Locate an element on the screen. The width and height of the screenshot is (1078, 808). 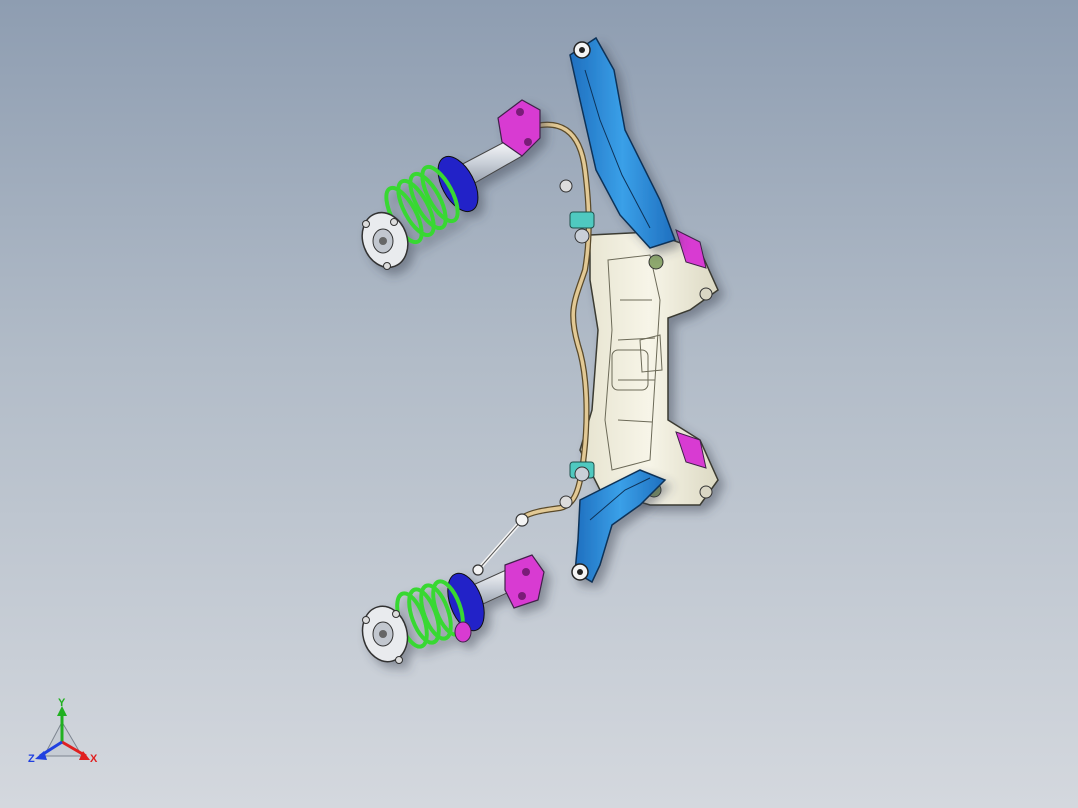
front-subframe is located at coordinates (649, 367).